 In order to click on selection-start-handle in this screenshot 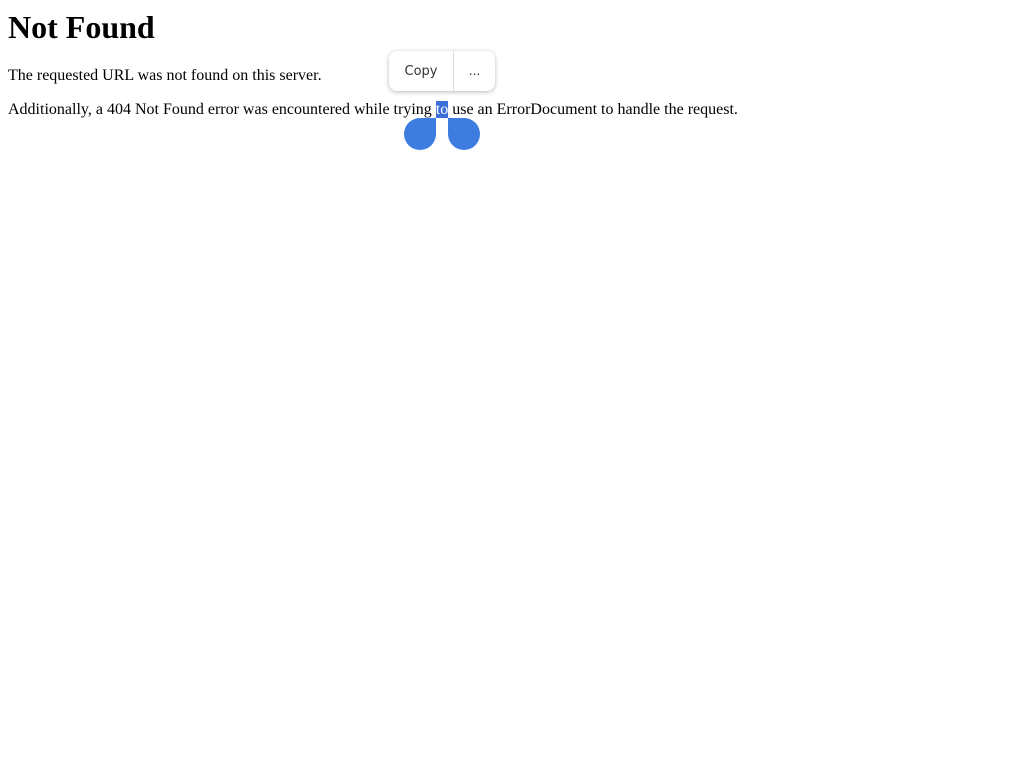, I will do `click(420, 134)`.